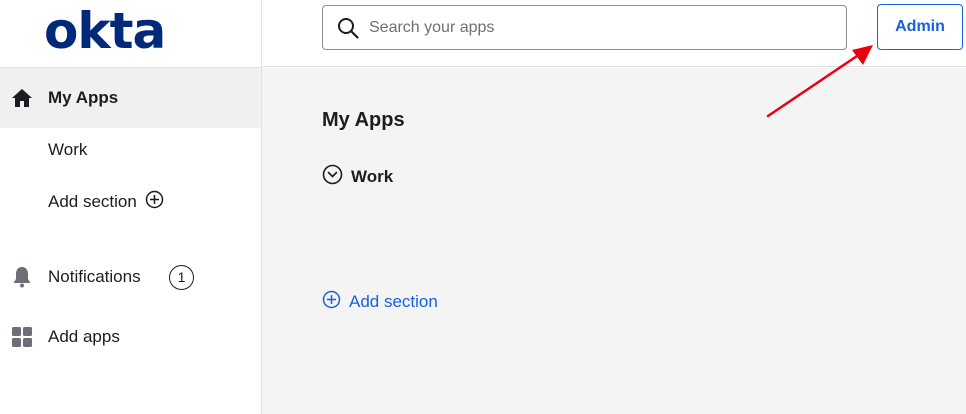  Describe the element at coordinates (393, 301) in the screenshot. I see `add-section-label: Add section` at that location.